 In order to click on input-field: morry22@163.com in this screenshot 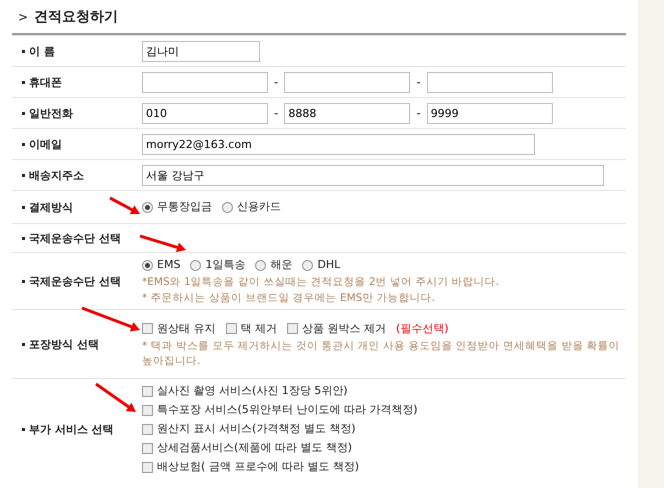, I will do `click(338, 144)`.